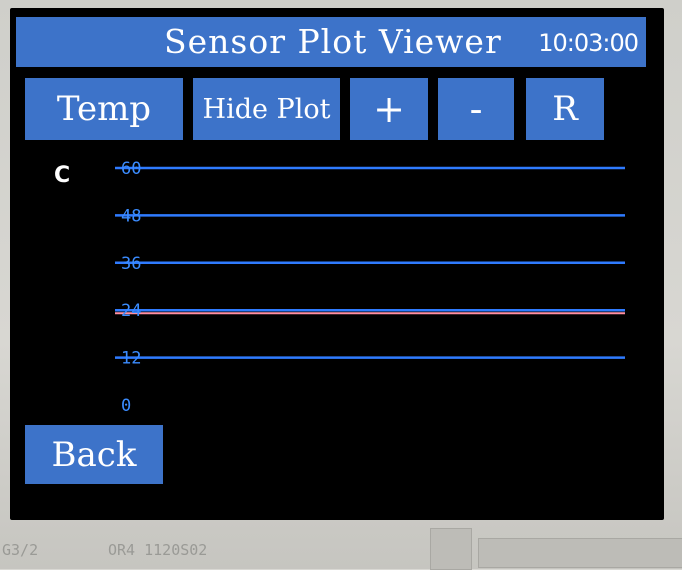 The width and height of the screenshot is (682, 570). Describe the element at coordinates (126, 406) in the screenshot. I see `y-tick-label: 0` at that location.